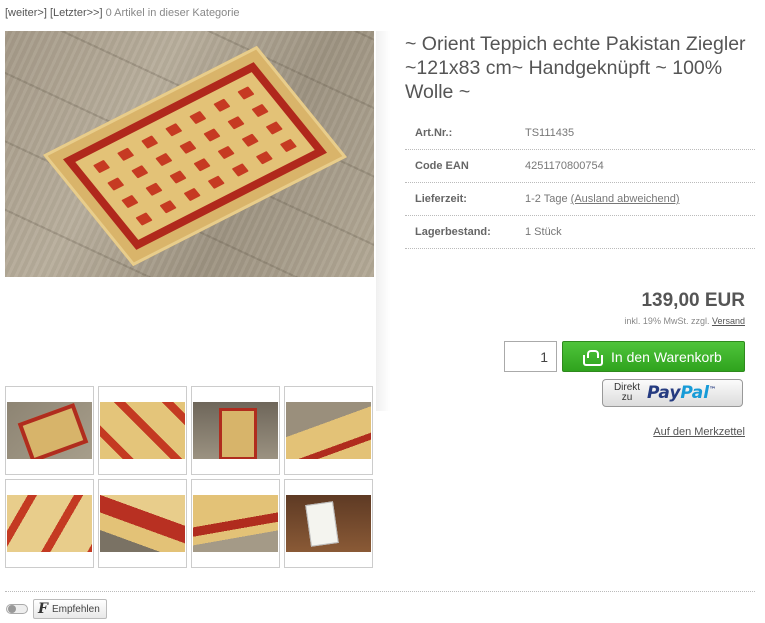 Image resolution: width=765 pixels, height=623 pixels. I want to click on attribute-value: TS111435, so click(550, 133).